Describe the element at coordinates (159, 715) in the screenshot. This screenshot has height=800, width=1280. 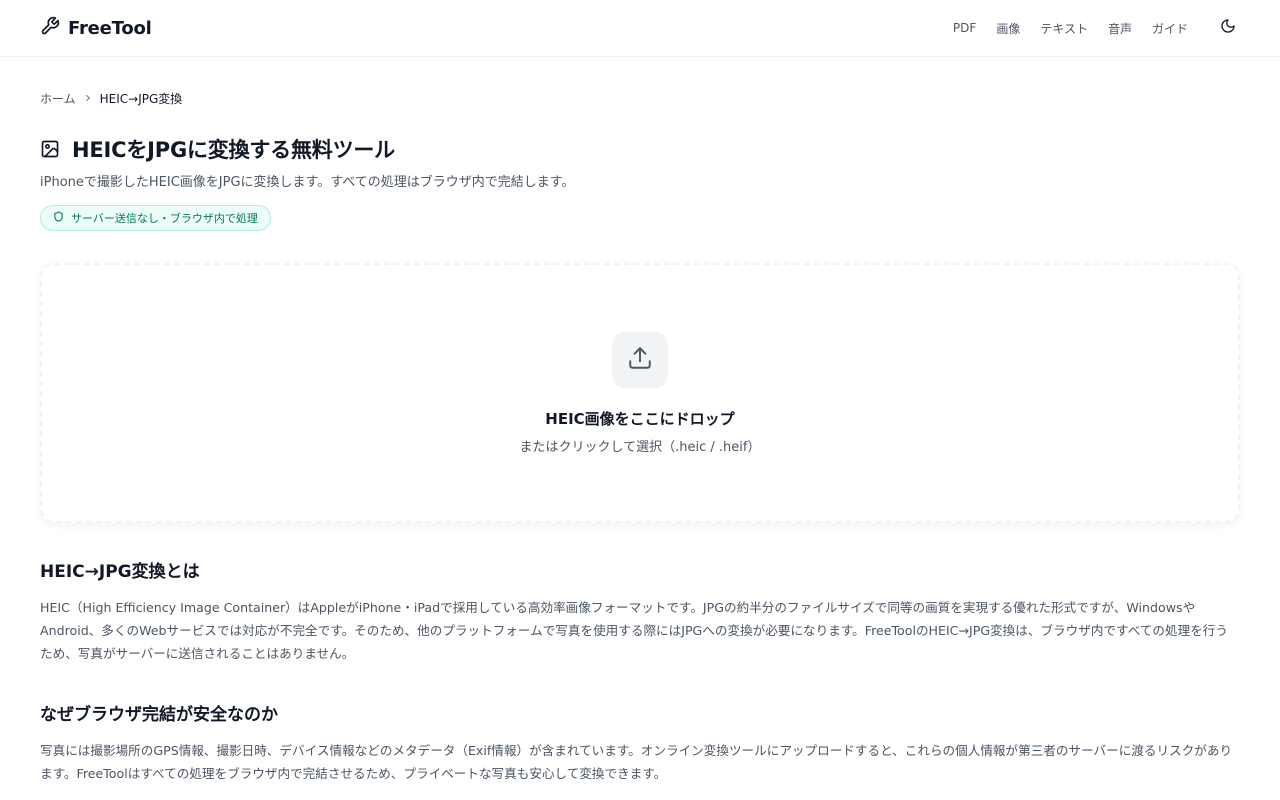
I see `section-heading-safety: なぜブラウザ完結が安全なのか` at that location.